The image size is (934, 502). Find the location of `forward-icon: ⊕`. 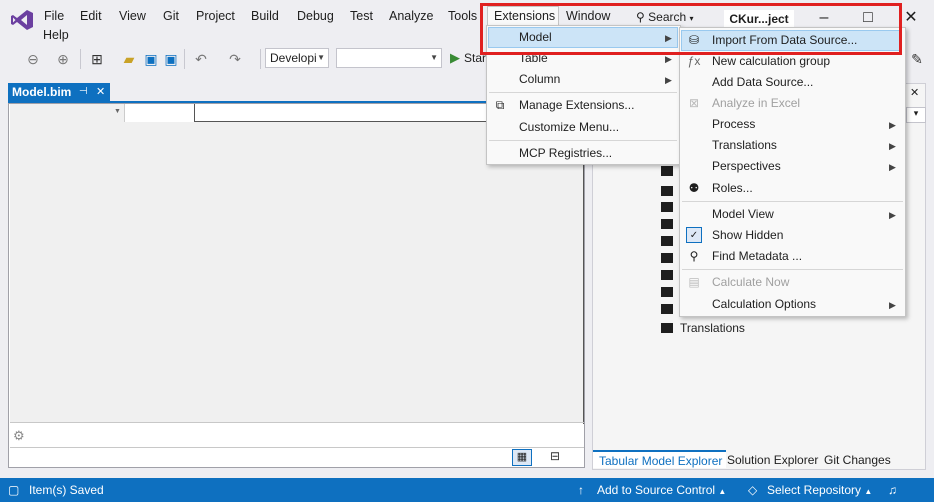

forward-icon: ⊕ is located at coordinates (63, 59).